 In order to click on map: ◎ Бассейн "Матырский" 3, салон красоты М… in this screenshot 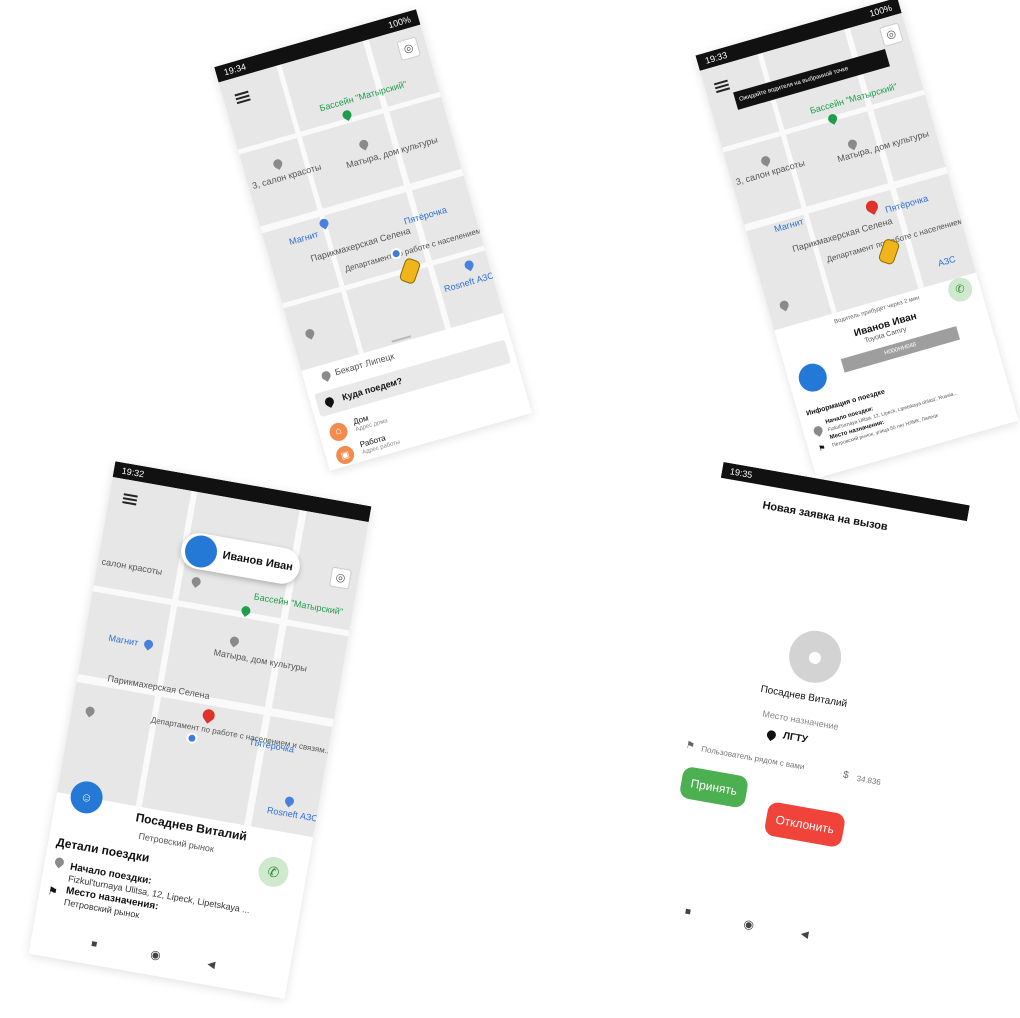, I will do `click(361, 197)`.